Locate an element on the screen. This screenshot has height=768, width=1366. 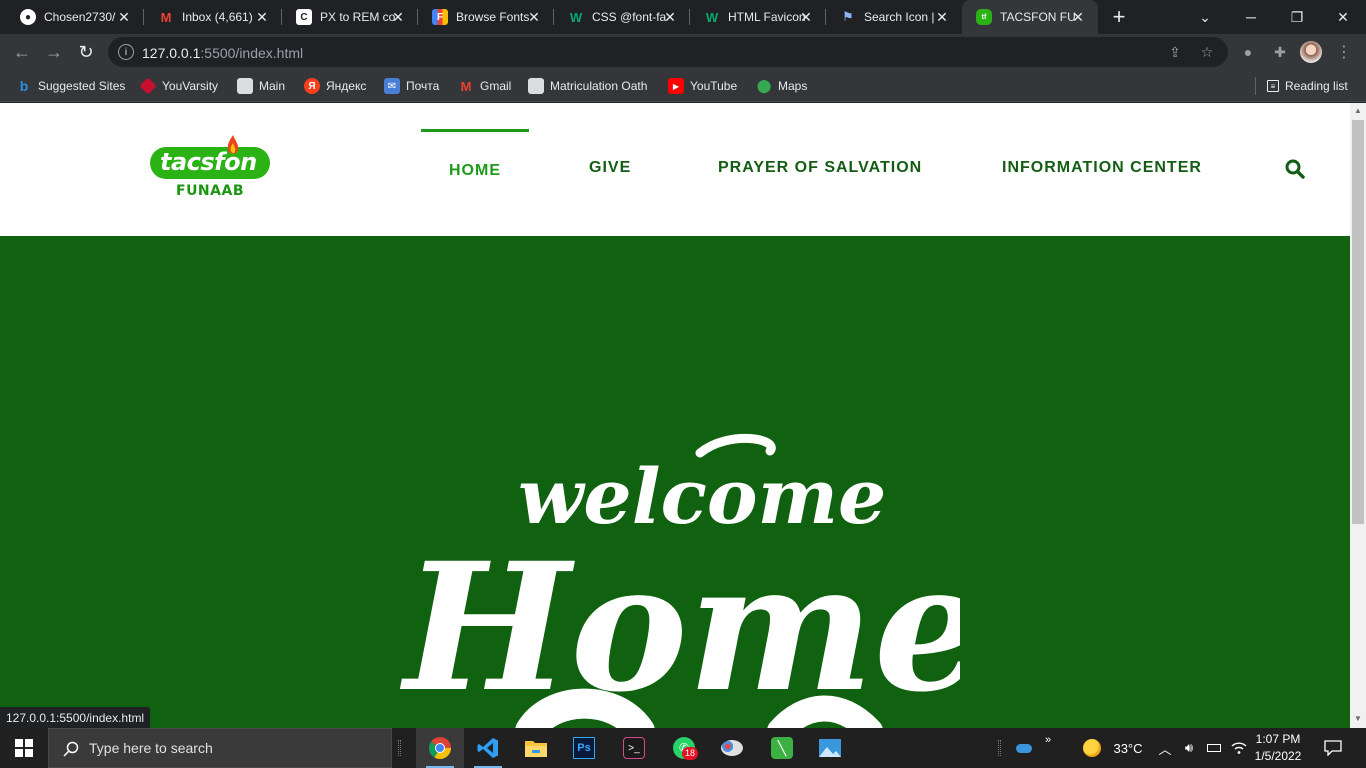
search-icon is located at coordinates (1295, 169).